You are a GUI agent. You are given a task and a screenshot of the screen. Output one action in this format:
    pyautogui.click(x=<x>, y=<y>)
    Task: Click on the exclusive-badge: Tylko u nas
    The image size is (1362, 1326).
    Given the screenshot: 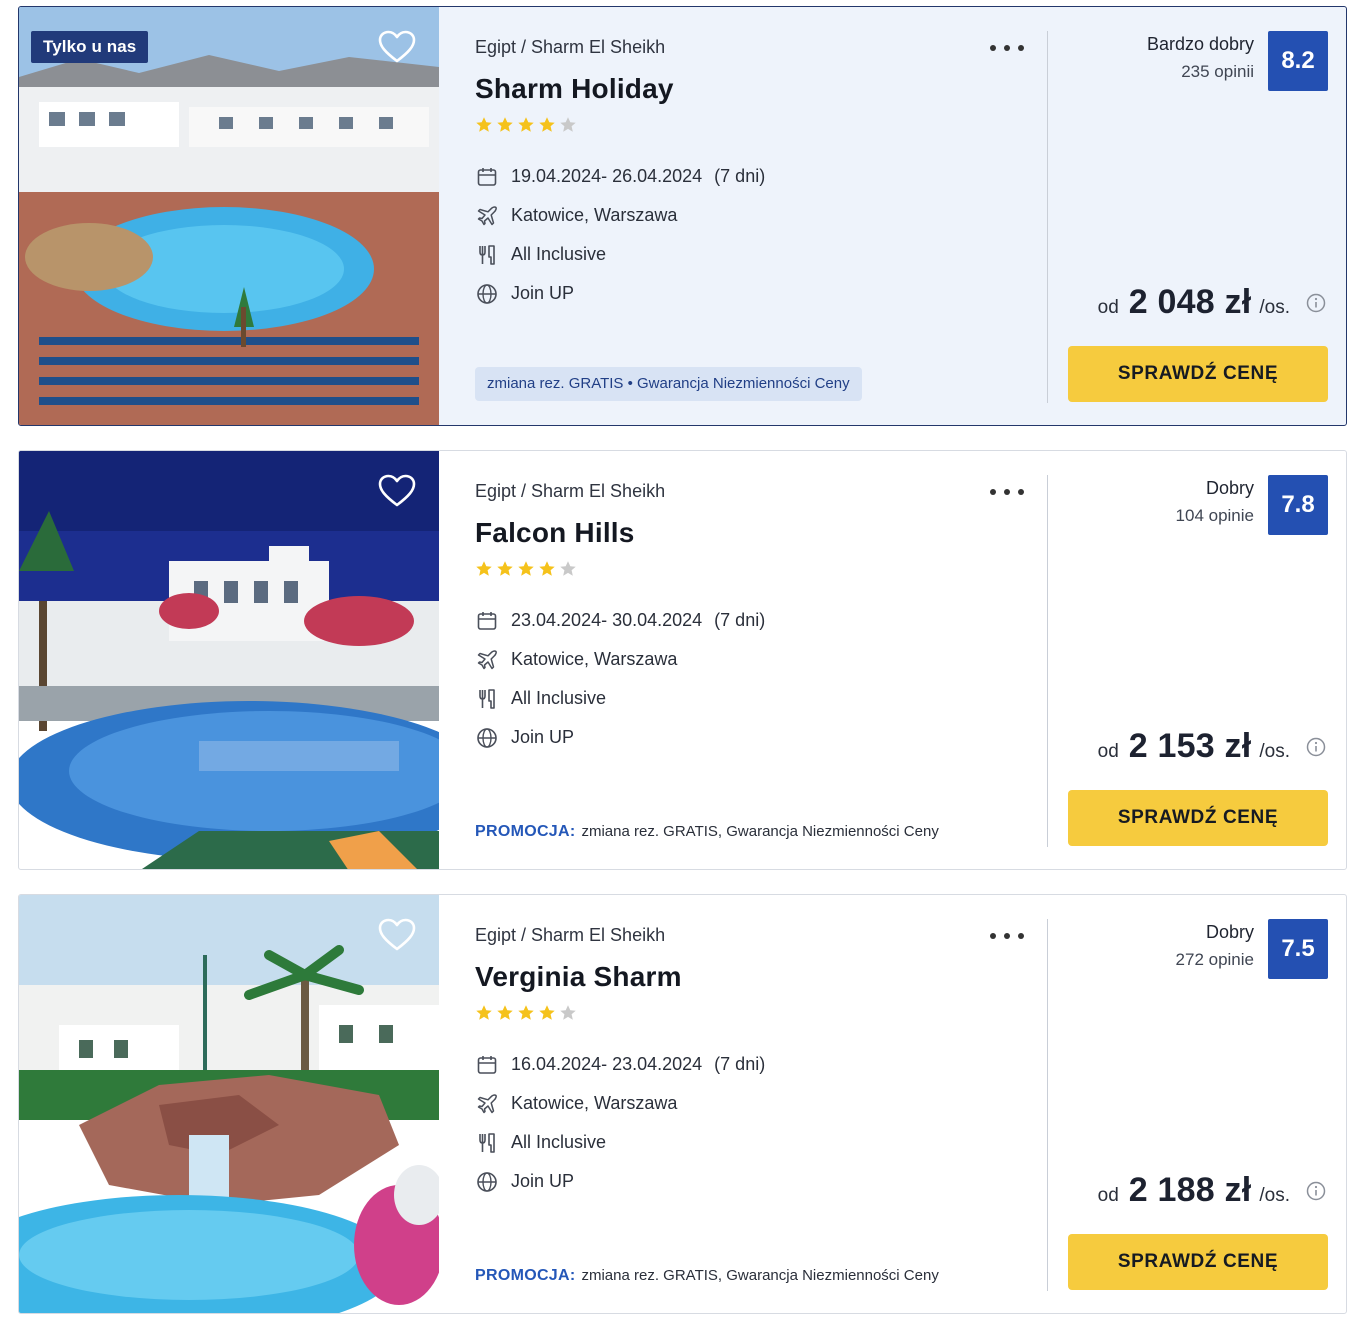 What is the action you would take?
    pyautogui.click(x=90, y=47)
    